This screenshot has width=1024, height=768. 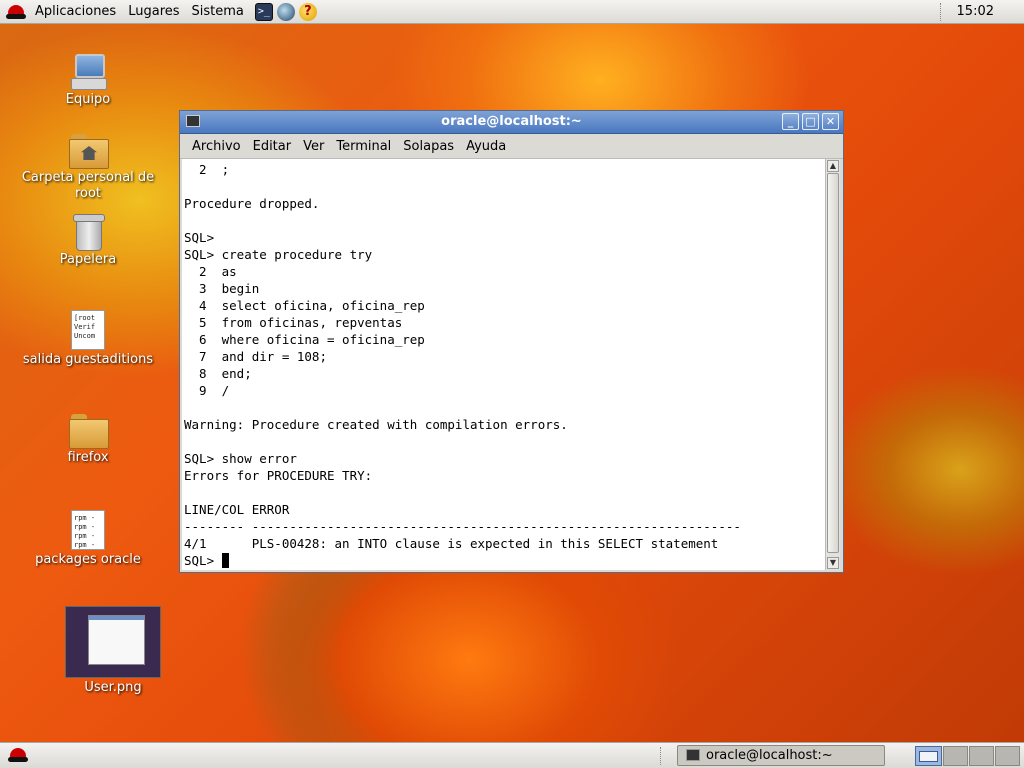 What do you see at coordinates (272, 146) in the screenshot?
I see `menu-editar: Editar` at bounding box center [272, 146].